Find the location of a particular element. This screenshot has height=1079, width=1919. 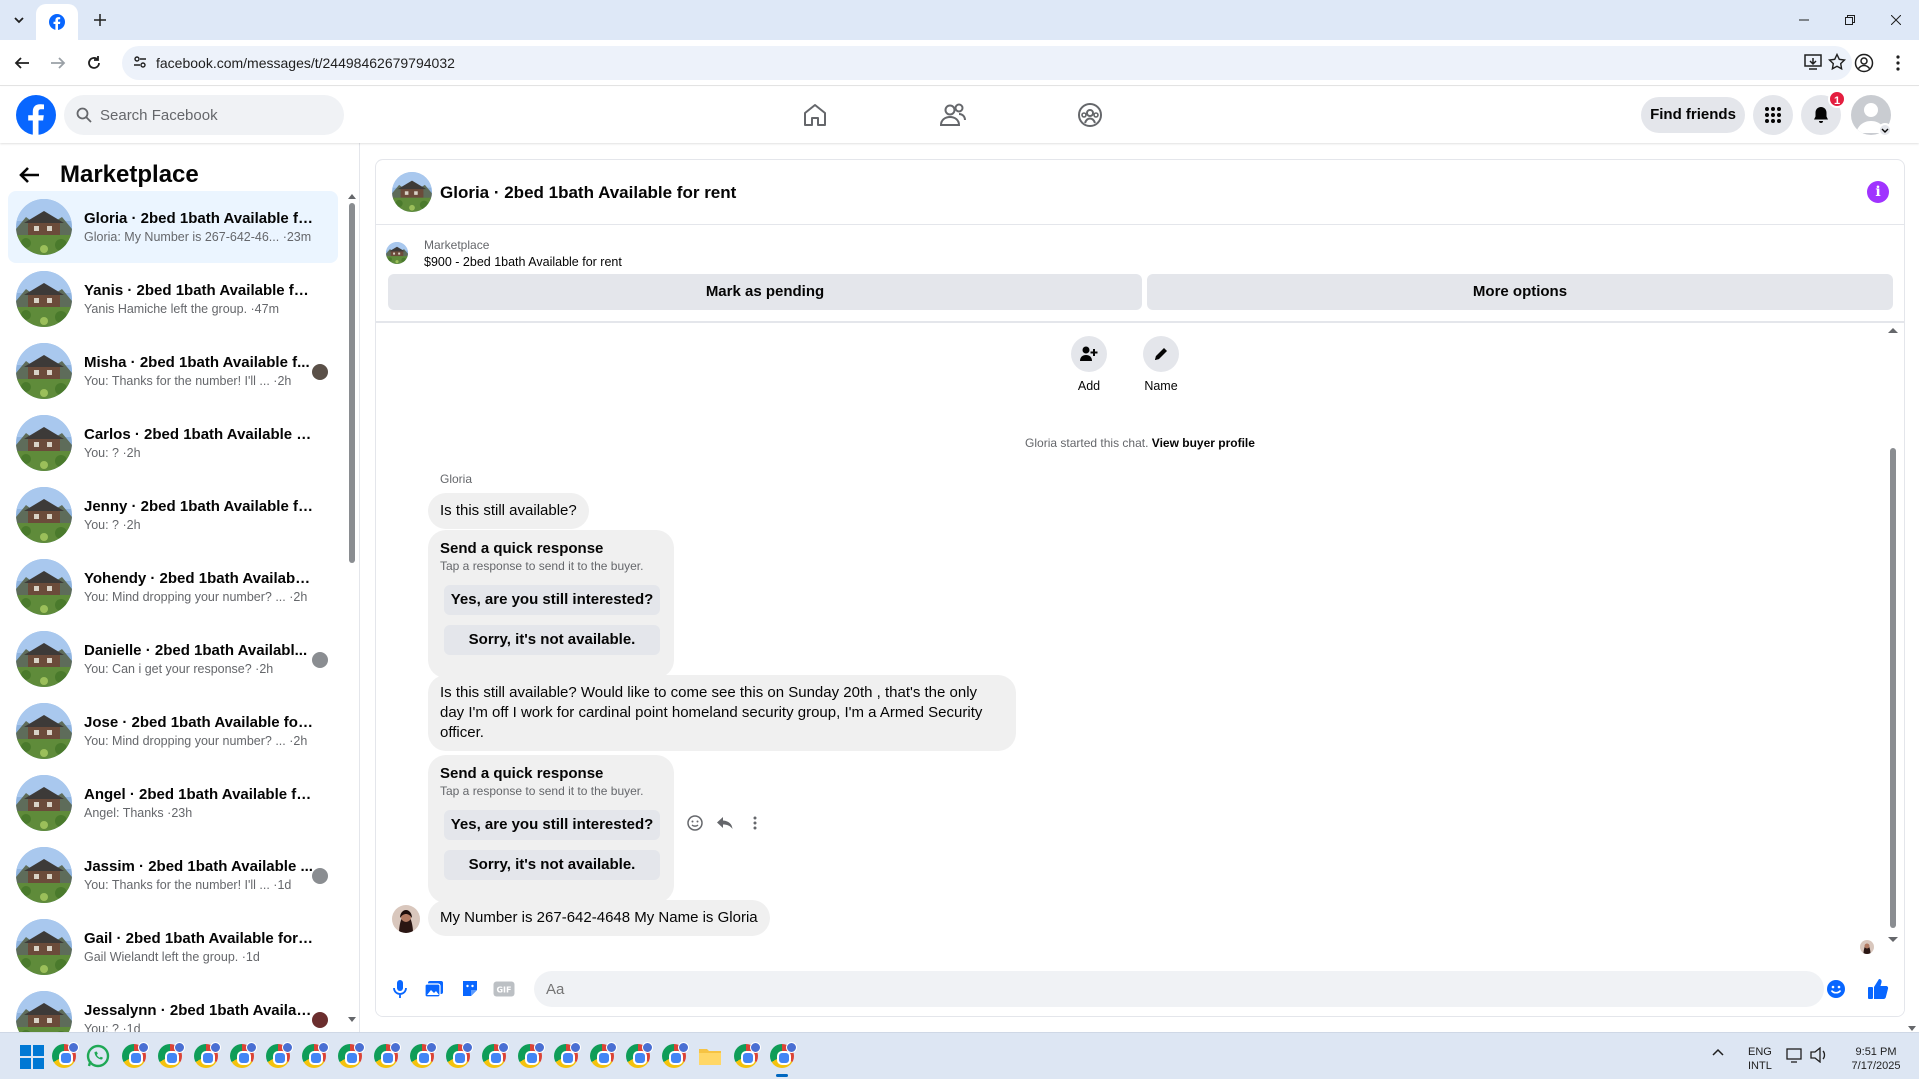

chat-scrollbar is located at coordinates (1893, 633).